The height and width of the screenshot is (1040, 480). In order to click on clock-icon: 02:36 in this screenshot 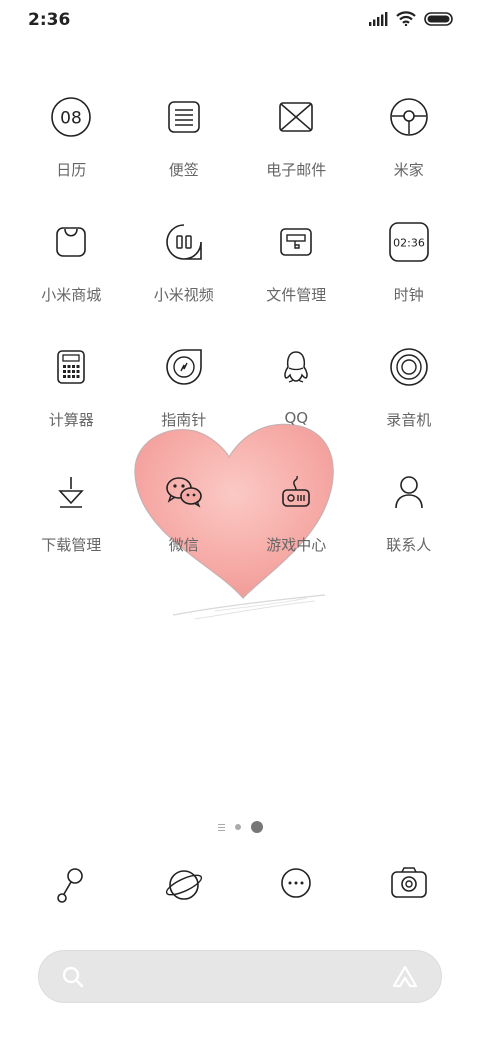, I will do `click(408, 242)`.